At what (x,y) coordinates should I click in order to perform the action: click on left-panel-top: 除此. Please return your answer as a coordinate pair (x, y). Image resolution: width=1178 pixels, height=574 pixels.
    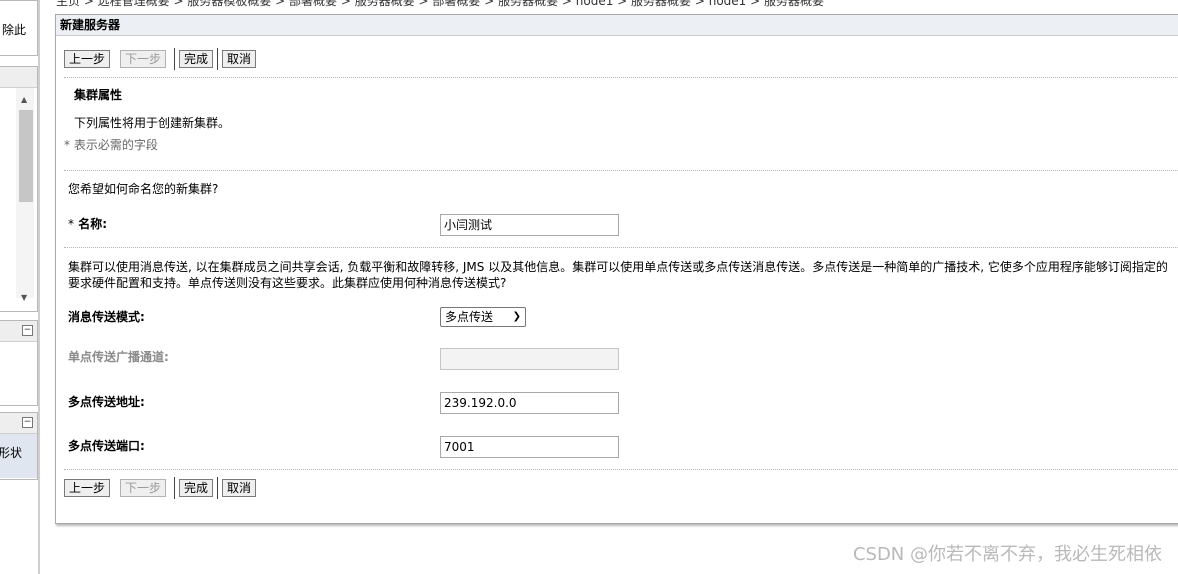
    Looking at the image, I should click on (19, 28).